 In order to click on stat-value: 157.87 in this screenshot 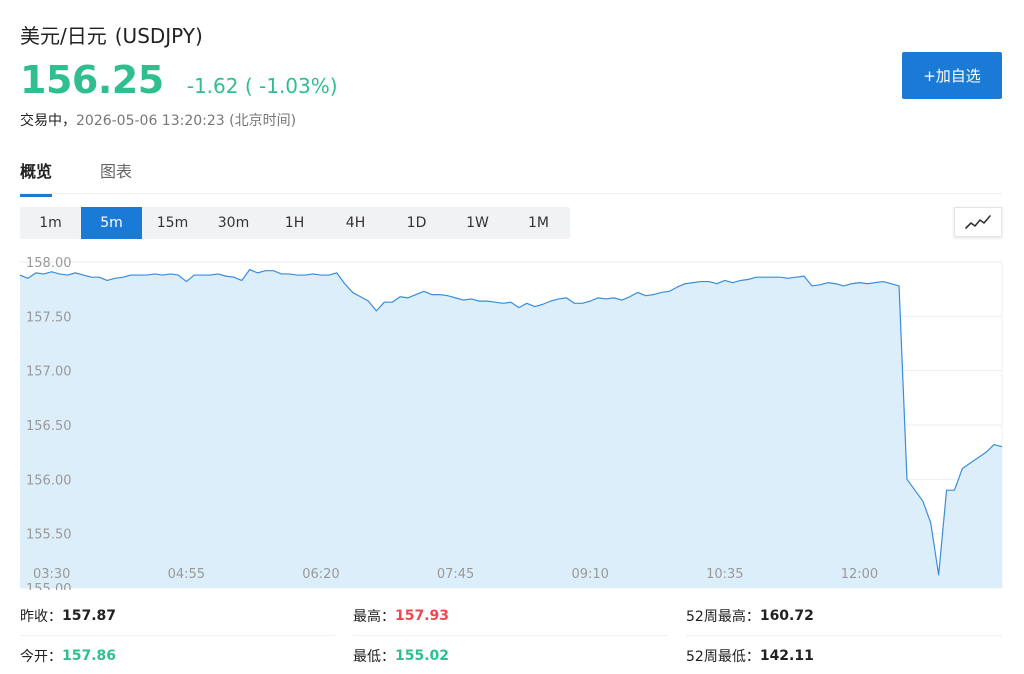, I will do `click(89, 615)`.